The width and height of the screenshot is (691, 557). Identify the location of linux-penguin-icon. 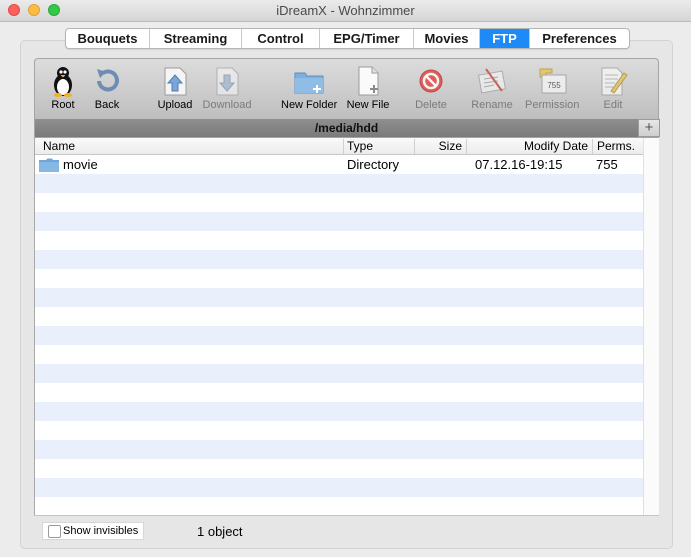
(63, 81).